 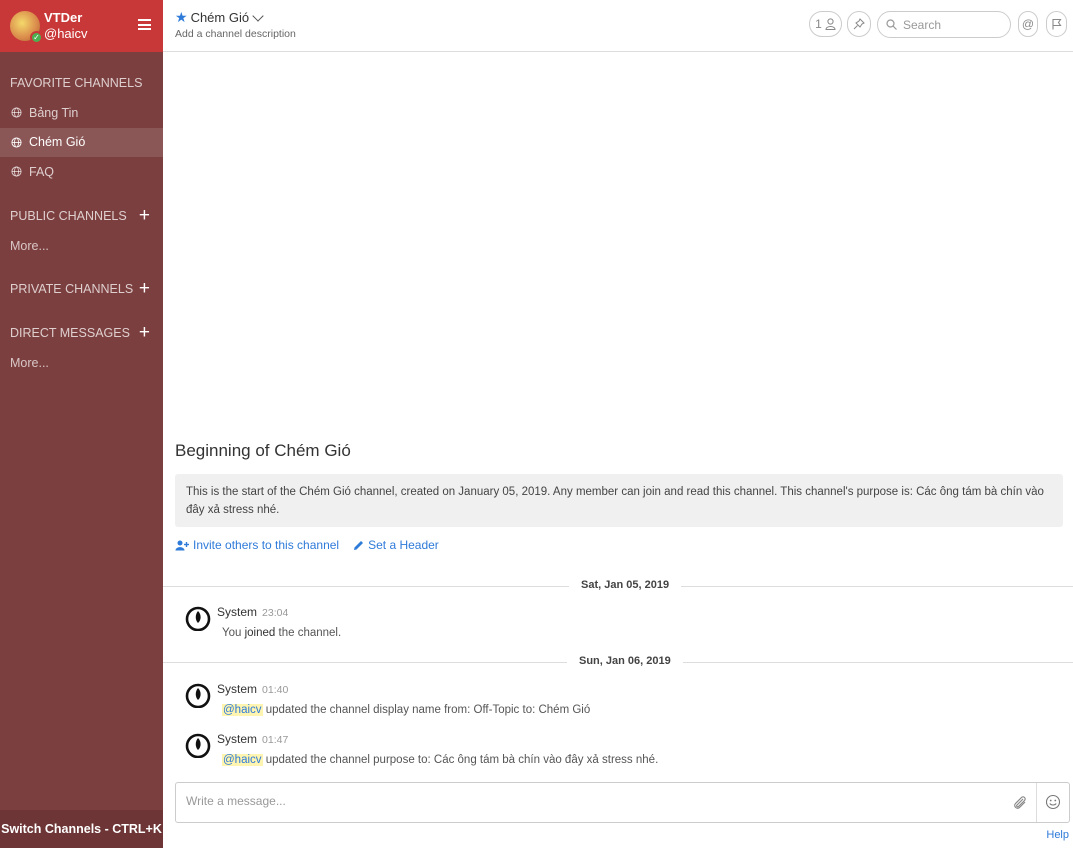 What do you see at coordinates (359, 545) in the screenshot?
I see `pencil-icon` at bounding box center [359, 545].